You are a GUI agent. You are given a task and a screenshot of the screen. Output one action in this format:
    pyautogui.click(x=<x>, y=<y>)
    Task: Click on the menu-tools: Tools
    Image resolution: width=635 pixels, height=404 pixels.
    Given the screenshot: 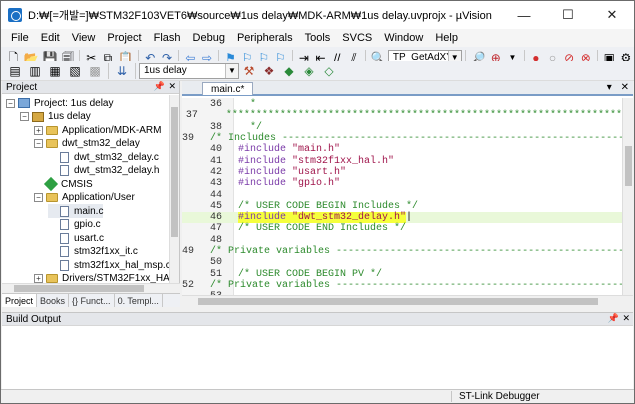 What is the action you would take?
    pyautogui.click(x=318, y=38)
    